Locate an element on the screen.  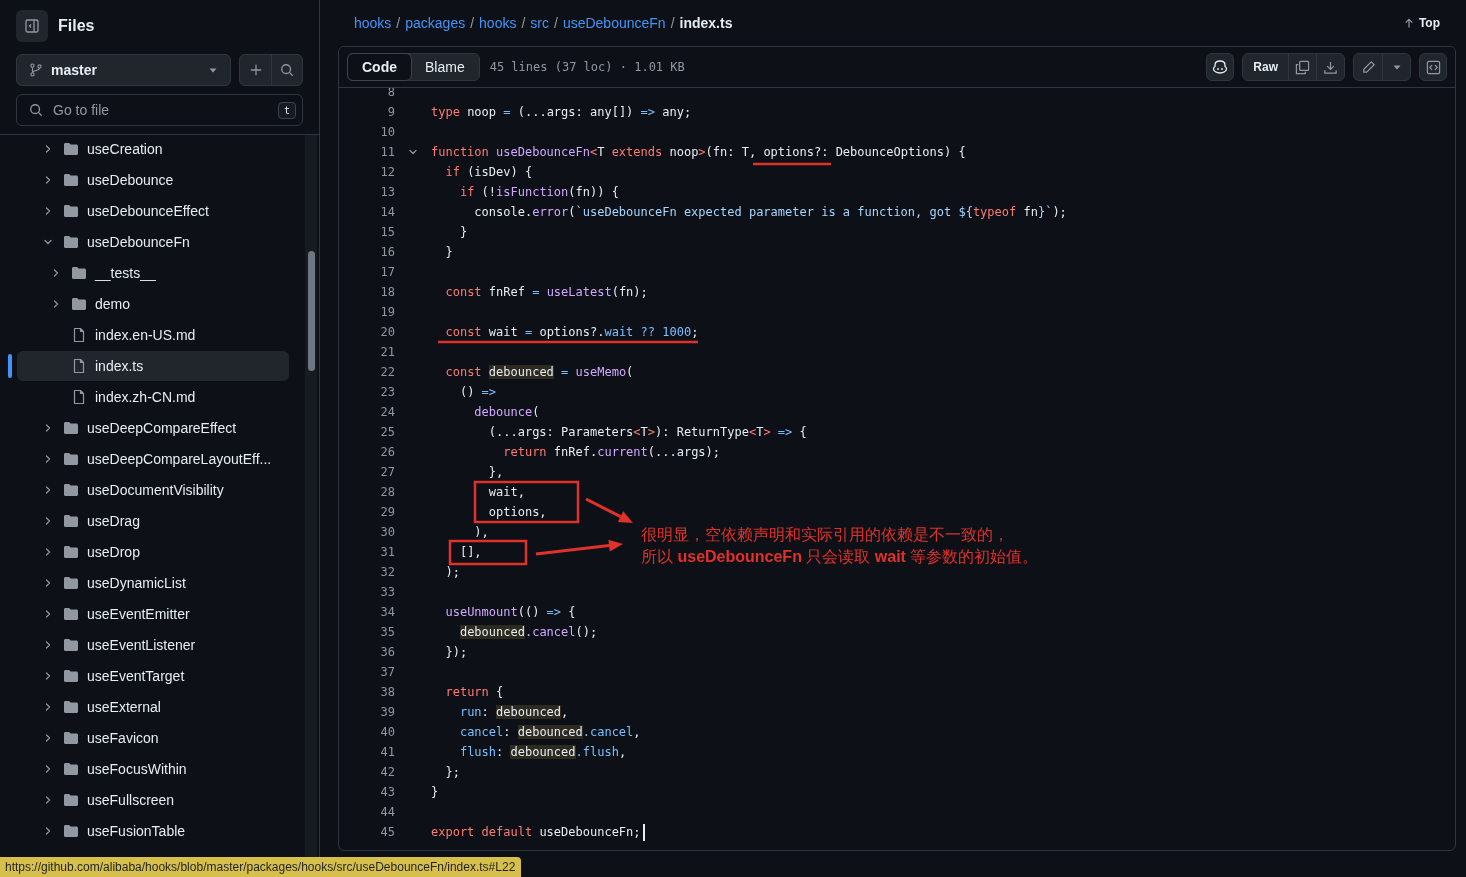
tree-item: useFavicon is located at coordinates (153, 737).